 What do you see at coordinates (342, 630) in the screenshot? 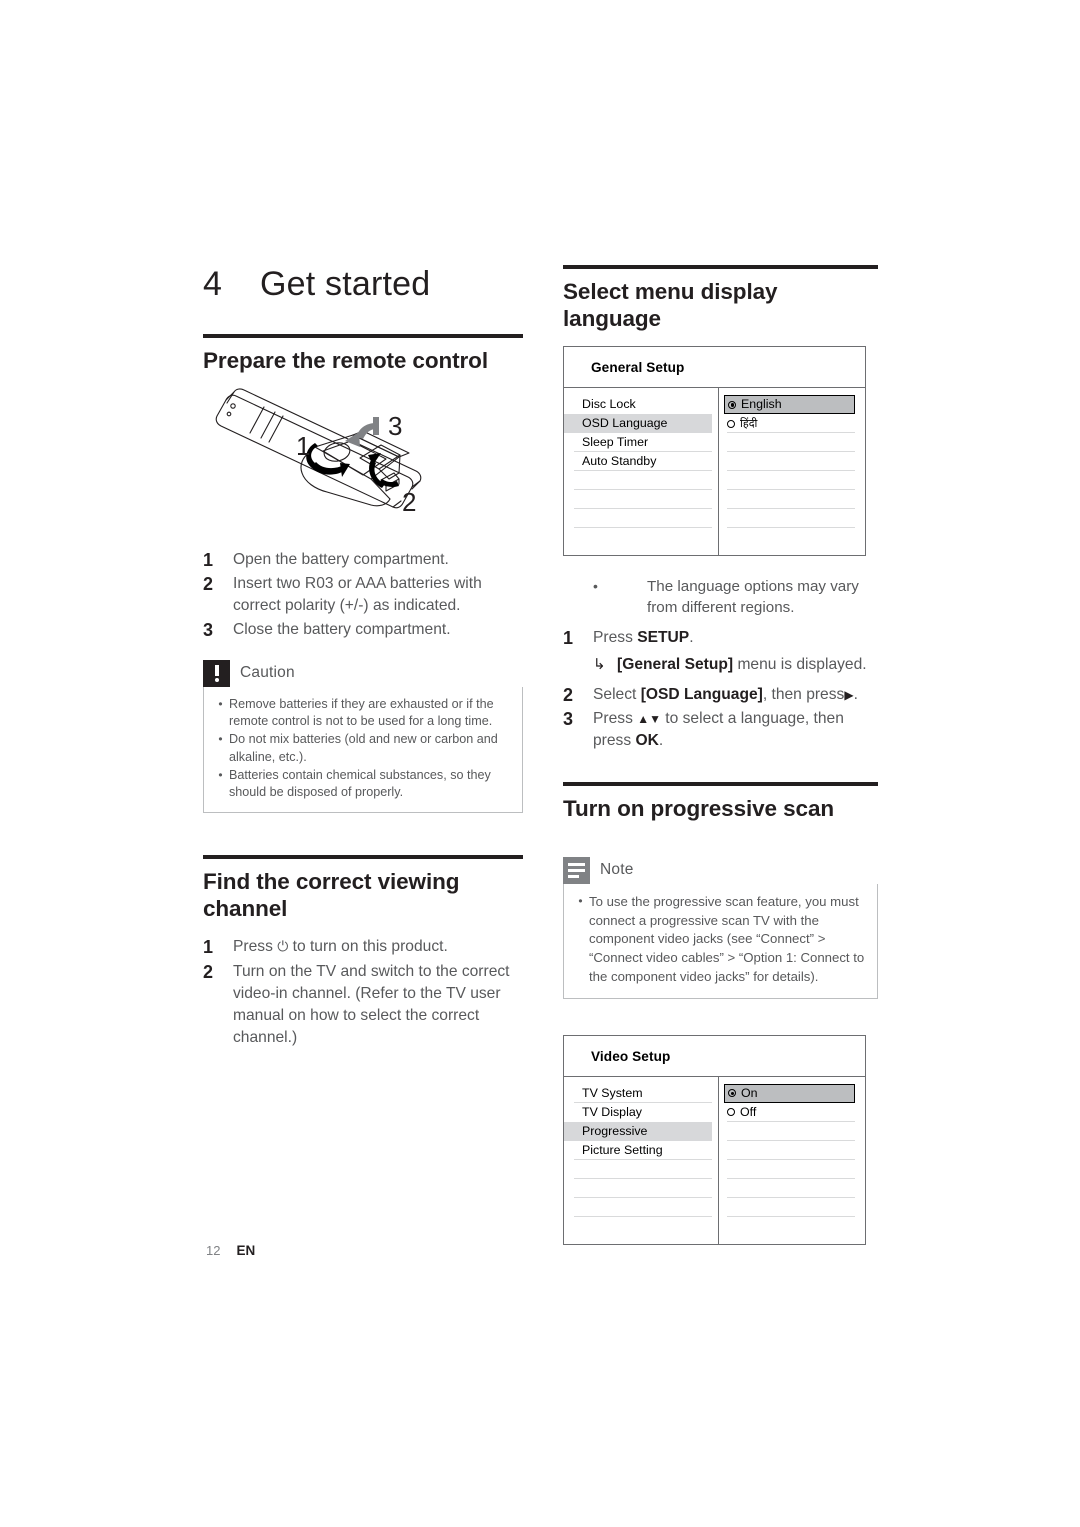
I see `step-text: Close the battery compartment.` at bounding box center [342, 630].